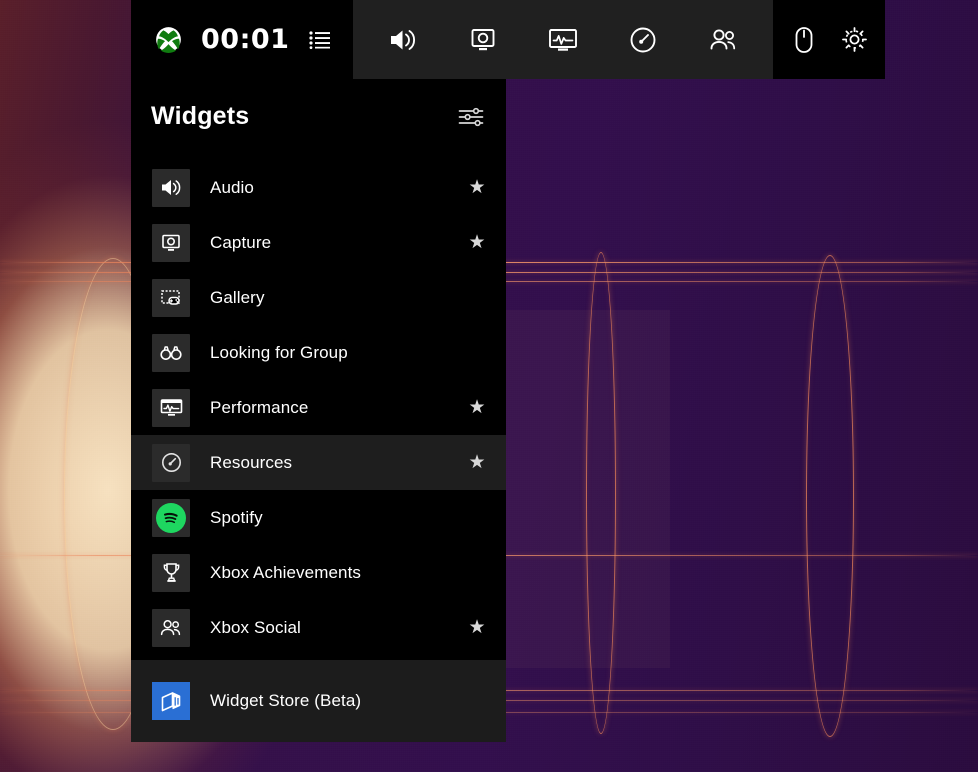 The height and width of the screenshot is (772, 978). Describe the element at coordinates (829, 39) in the screenshot. I see `toolbar-right-segment` at that location.